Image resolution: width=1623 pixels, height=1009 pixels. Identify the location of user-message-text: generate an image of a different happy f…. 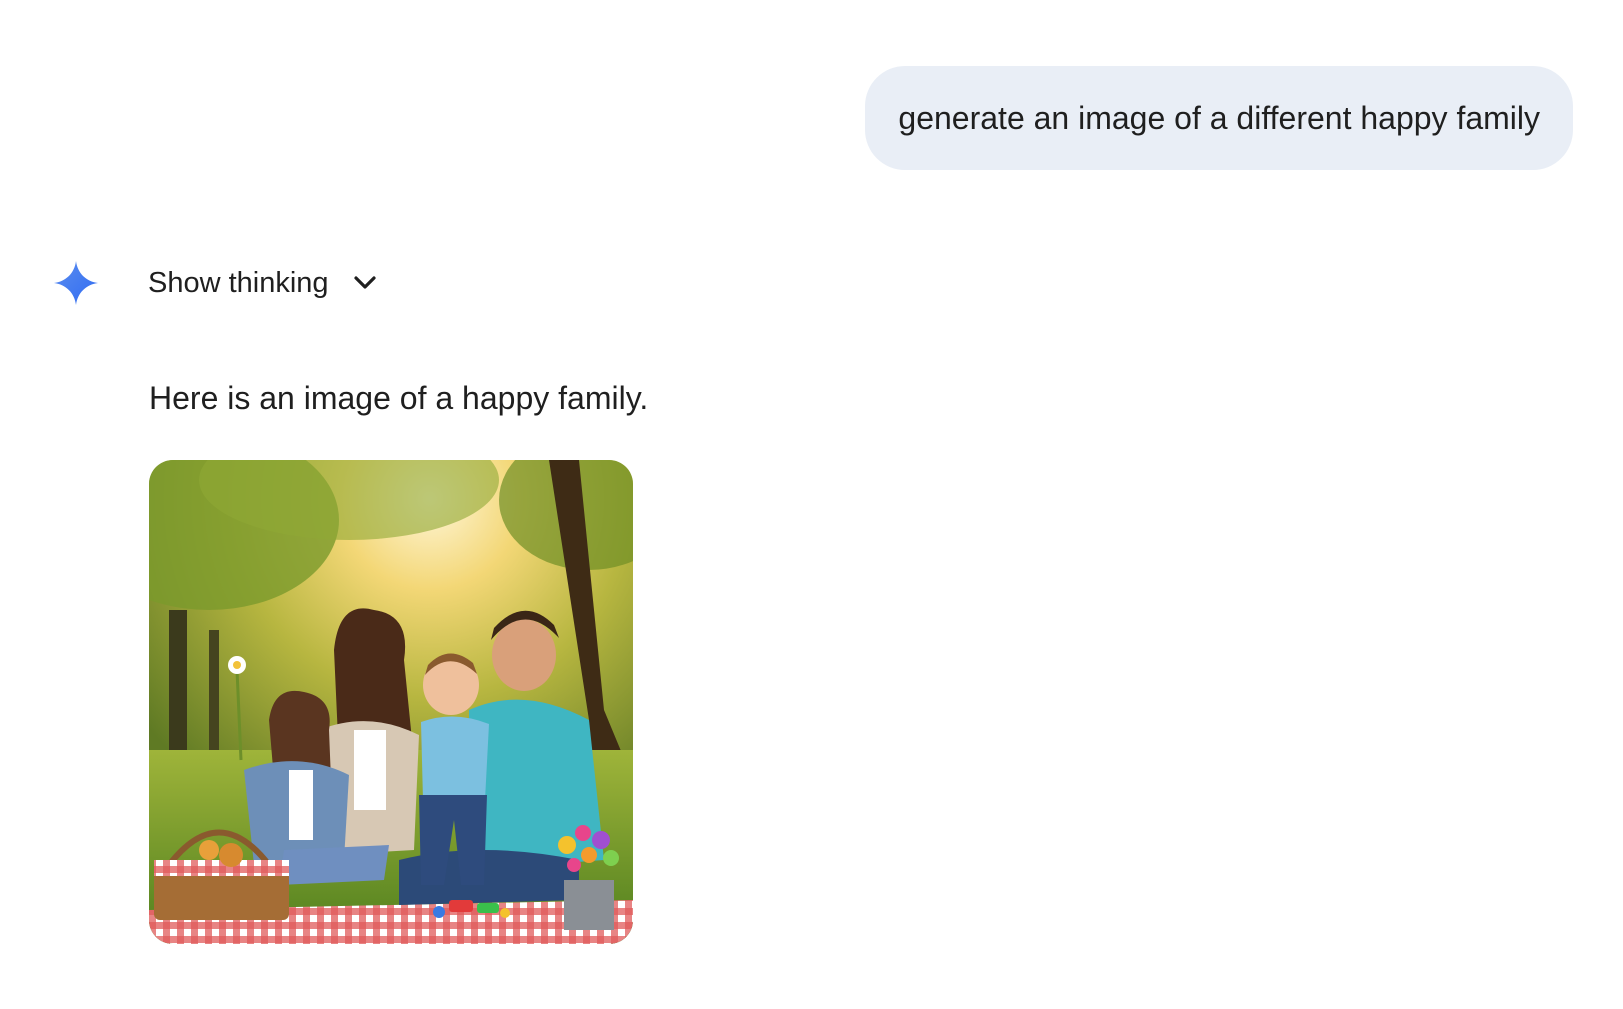
(1219, 117).